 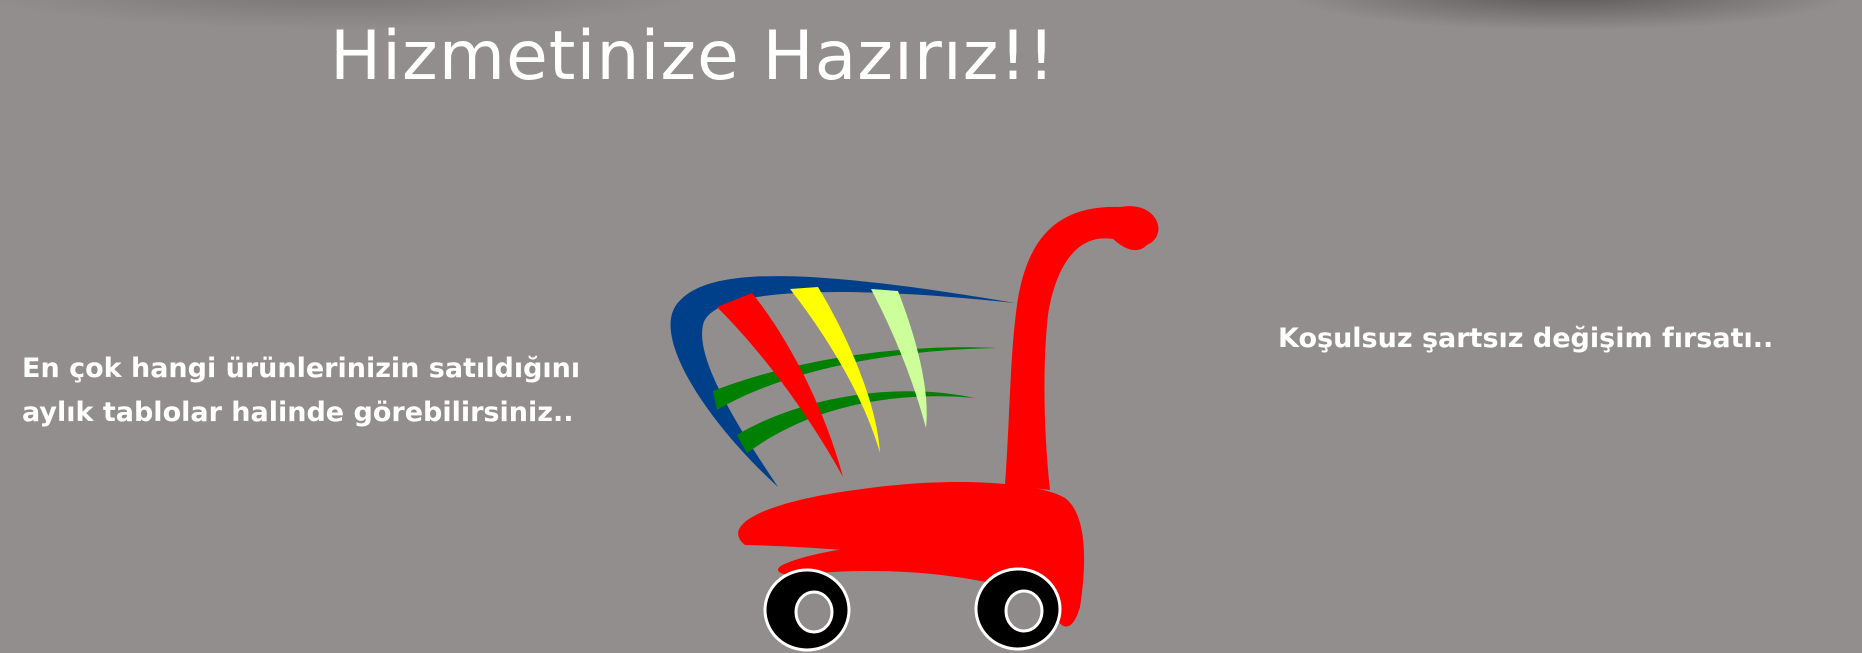 What do you see at coordinates (693, 56) in the screenshot?
I see `page-title: Hizmetinize Hazırız!!` at bounding box center [693, 56].